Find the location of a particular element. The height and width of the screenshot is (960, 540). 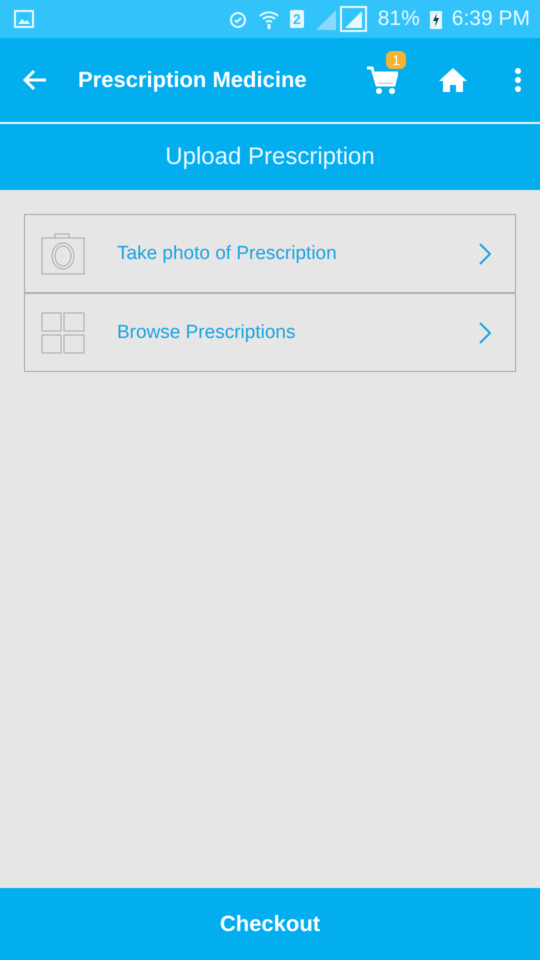

checkout-button: Checkout is located at coordinates (270, 924).